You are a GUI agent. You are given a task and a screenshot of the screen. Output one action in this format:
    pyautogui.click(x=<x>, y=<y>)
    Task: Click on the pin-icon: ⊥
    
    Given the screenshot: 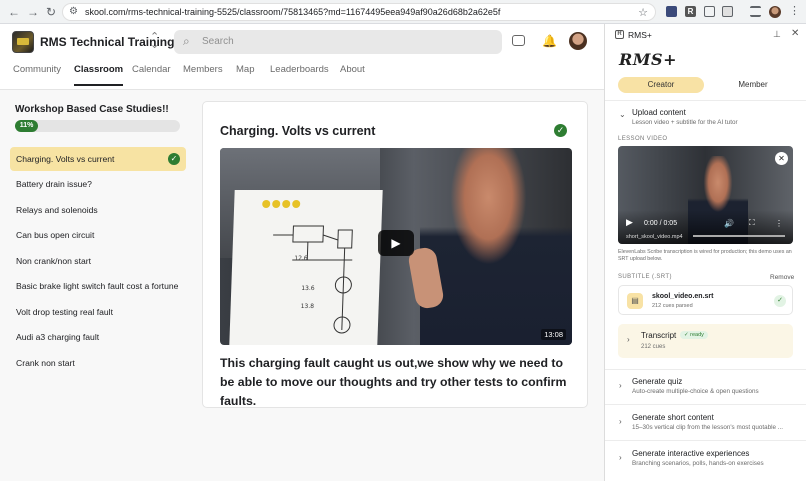 What is the action you would take?
    pyautogui.click(x=777, y=34)
    